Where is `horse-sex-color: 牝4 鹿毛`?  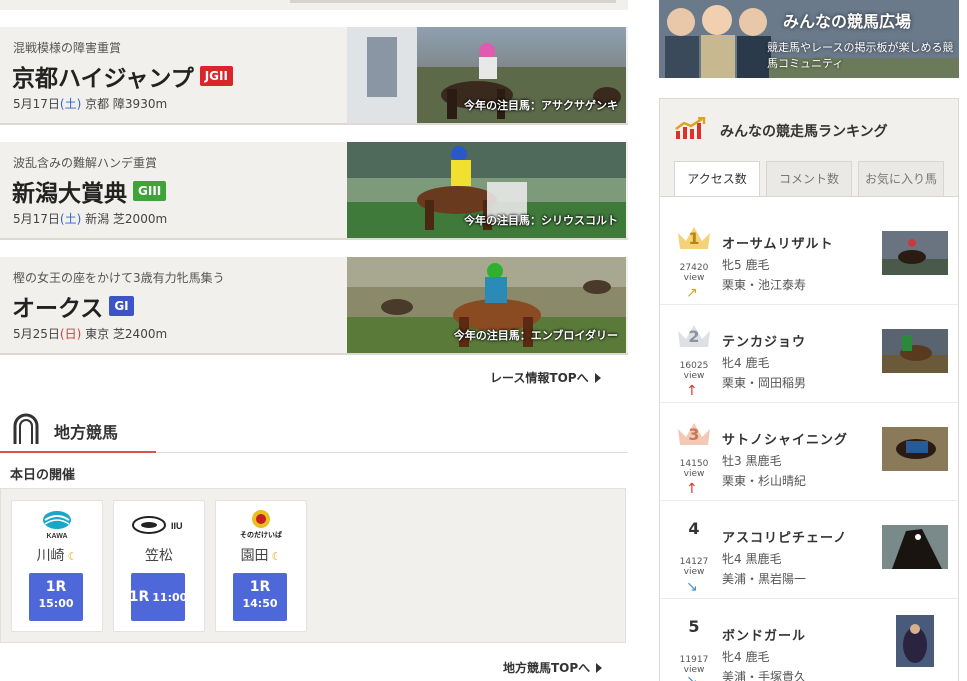 horse-sex-color: 牝4 鹿毛 is located at coordinates (746, 657).